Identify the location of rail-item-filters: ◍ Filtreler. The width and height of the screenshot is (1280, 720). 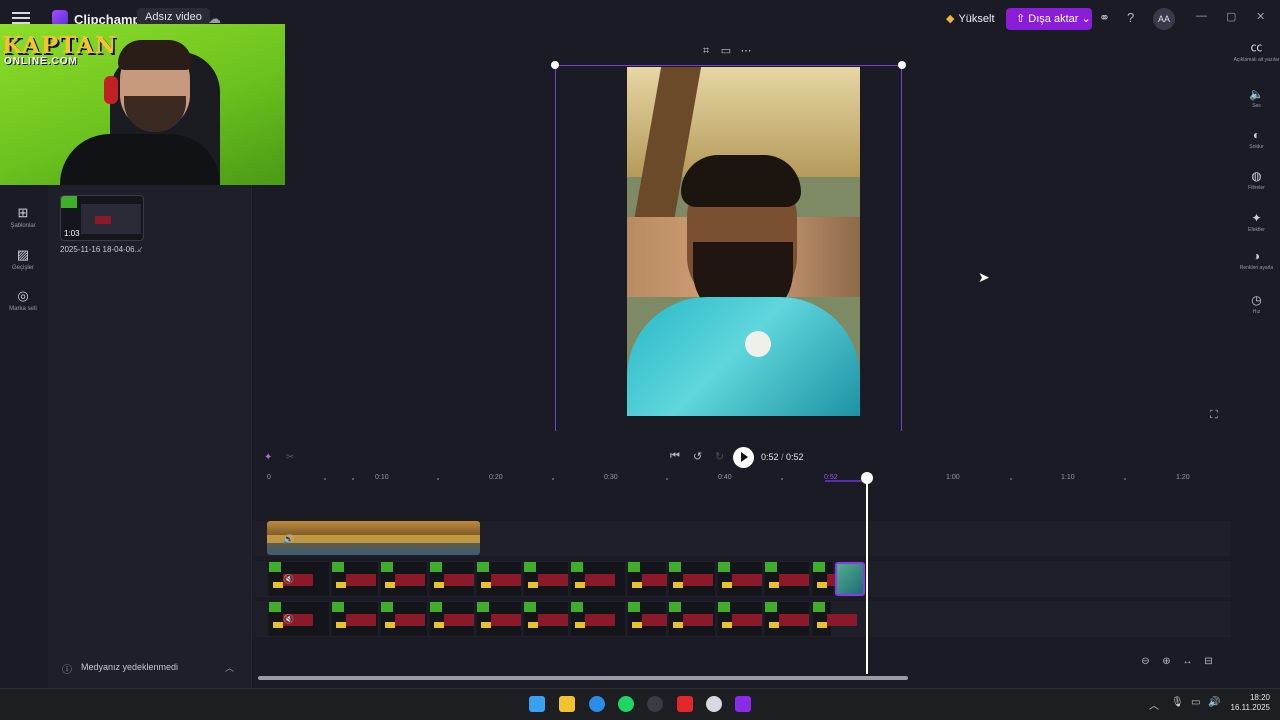
(1256, 180).